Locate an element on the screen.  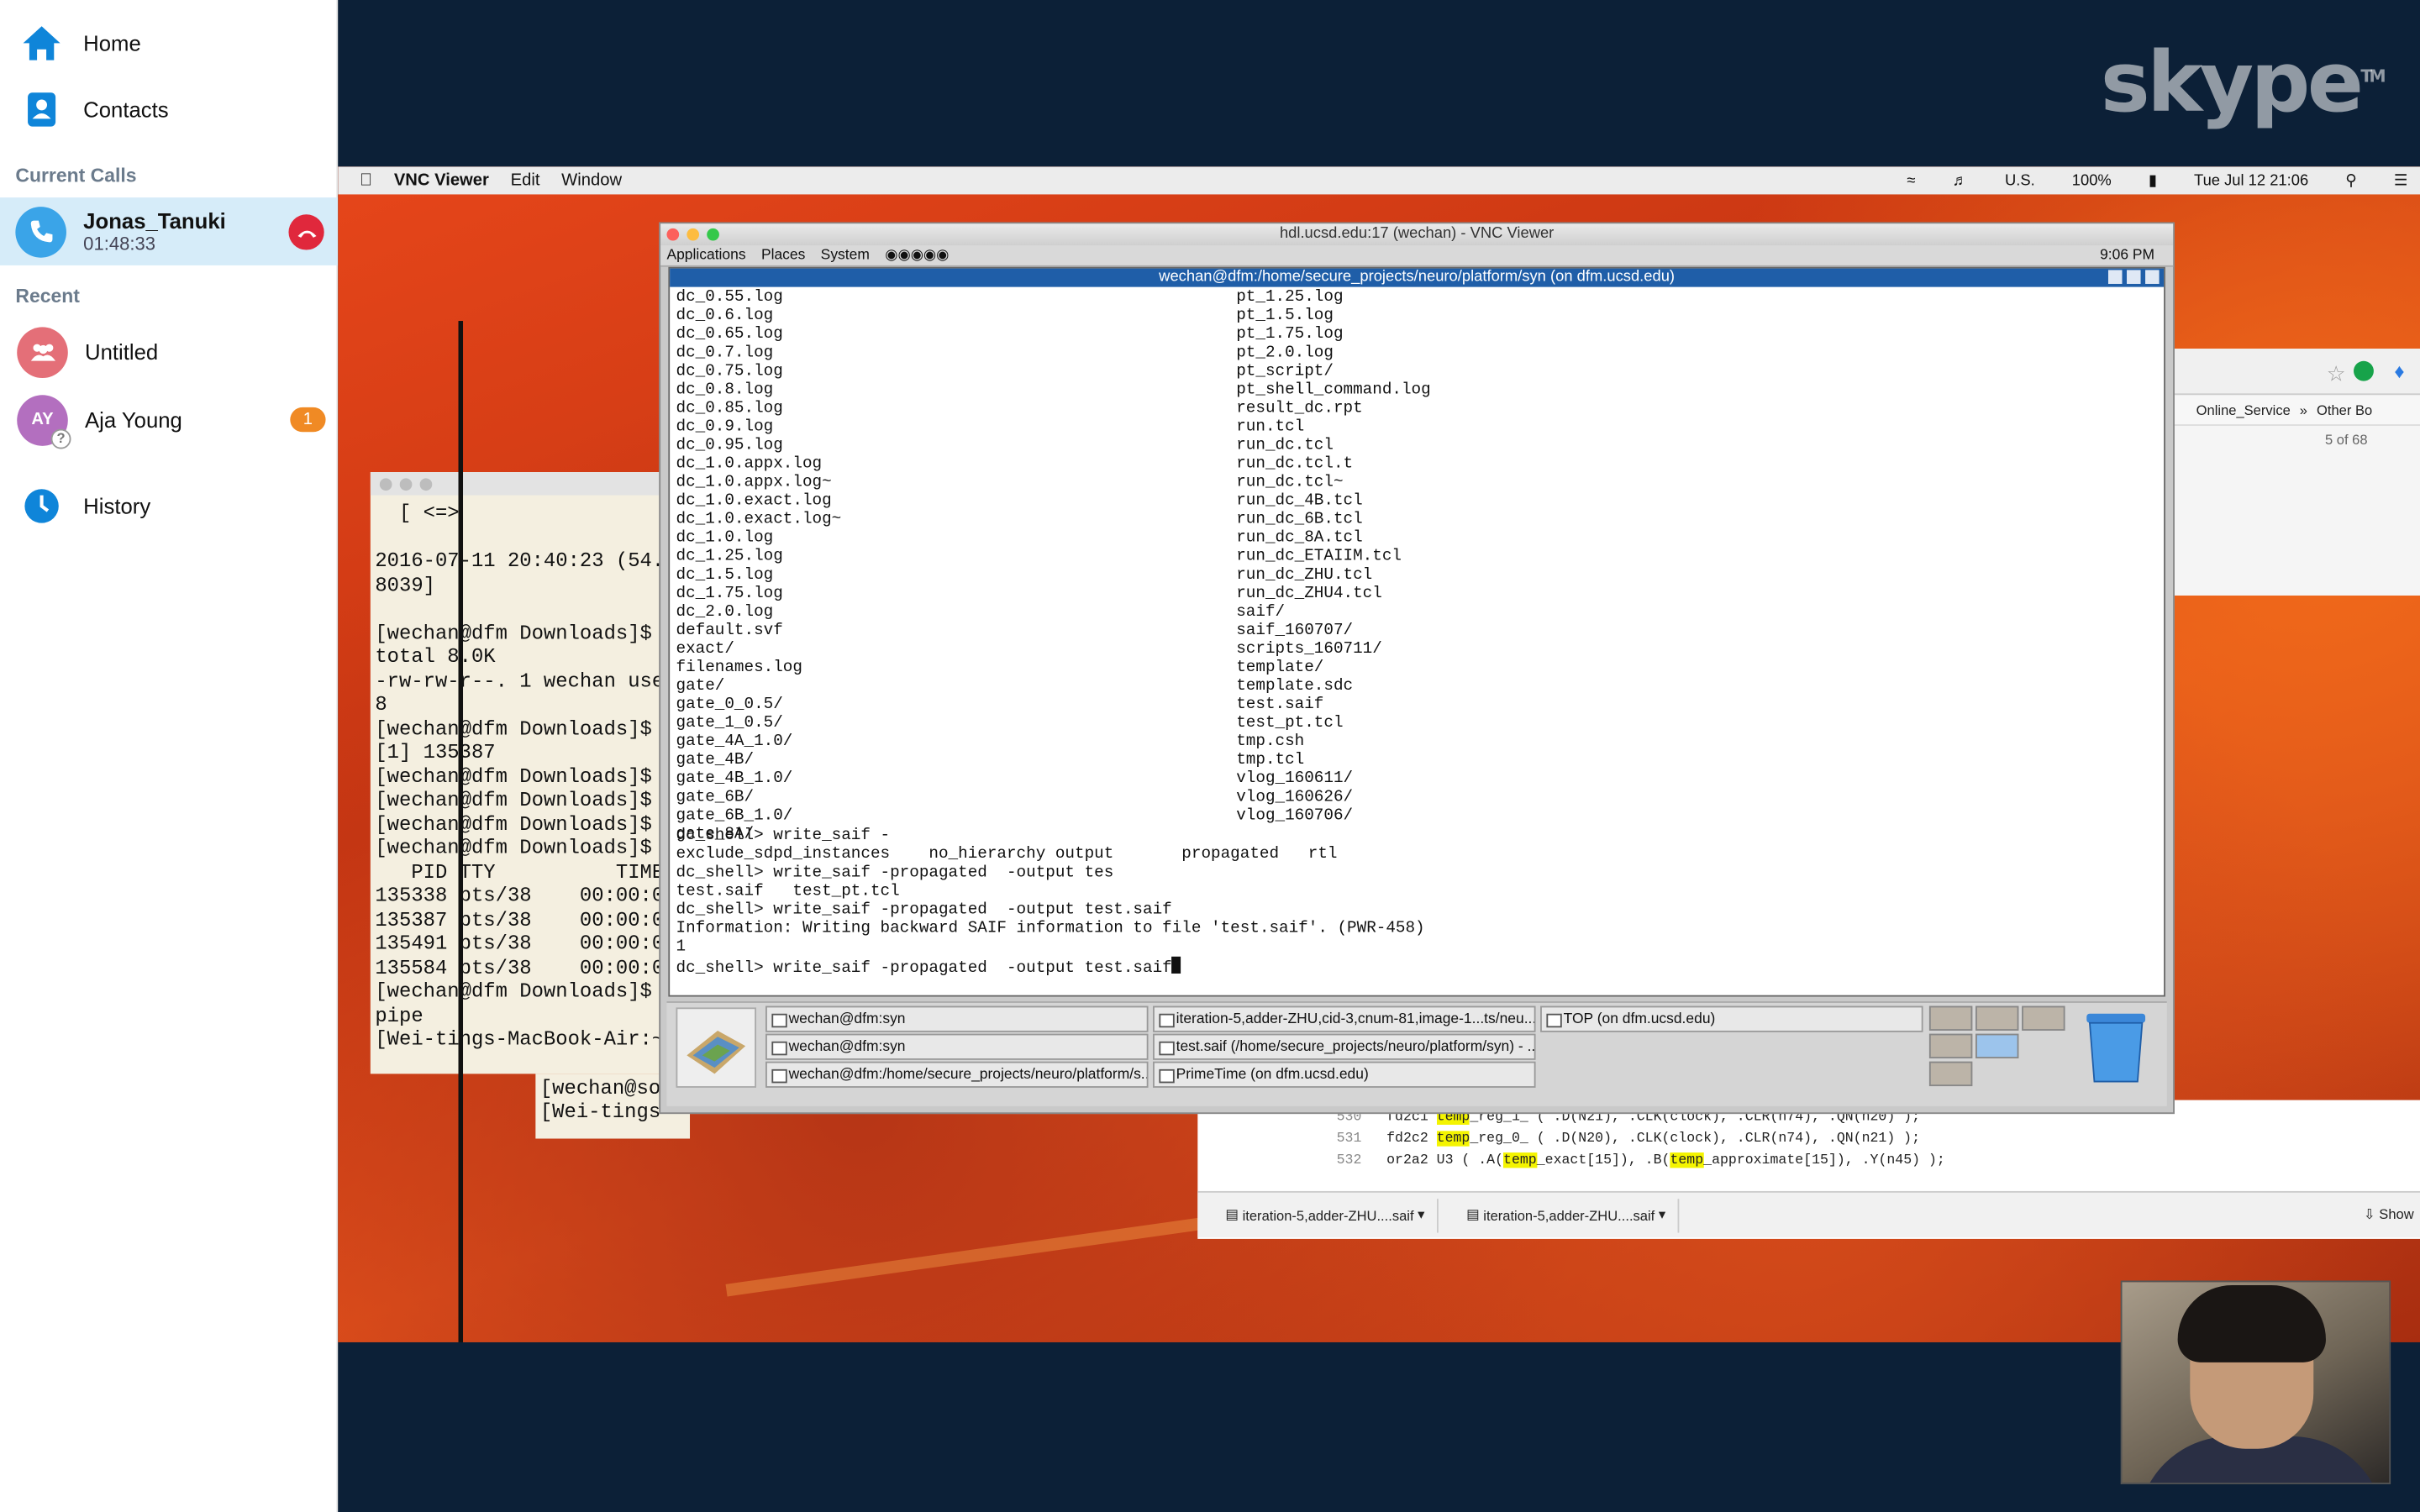
nav-contacts-label: Contacts is located at coordinates (126, 110).